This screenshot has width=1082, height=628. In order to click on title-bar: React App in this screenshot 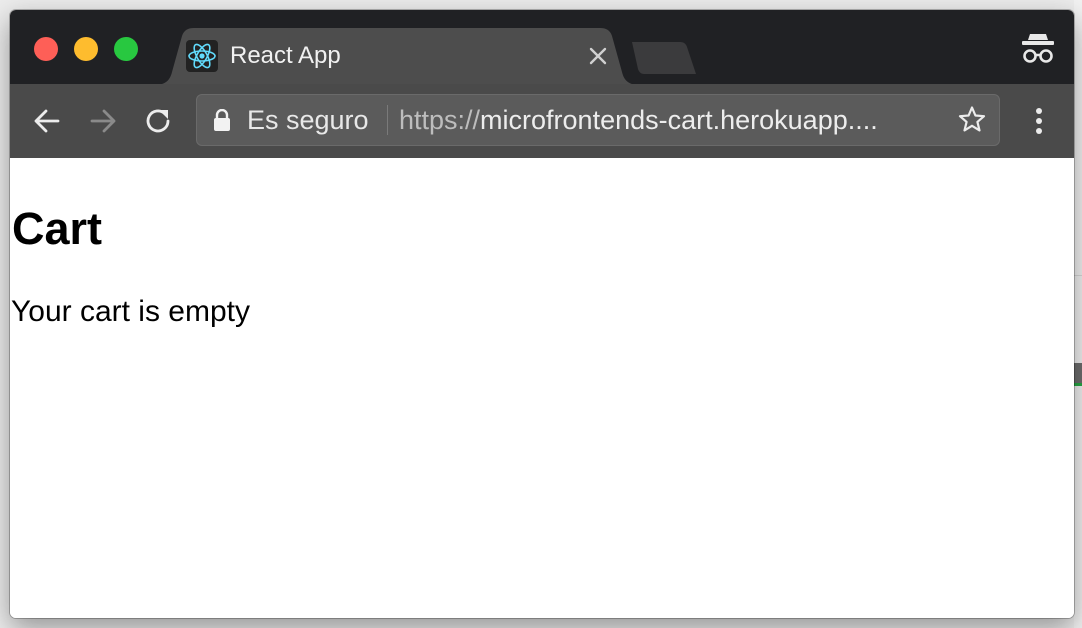, I will do `click(542, 47)`.